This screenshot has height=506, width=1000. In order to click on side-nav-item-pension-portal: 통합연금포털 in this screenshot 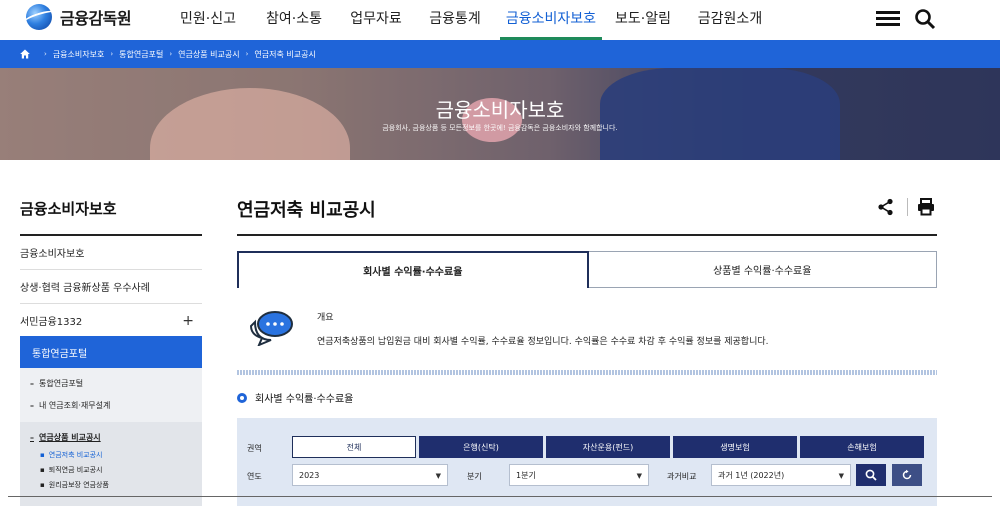, I will do `click(111, 352)`.